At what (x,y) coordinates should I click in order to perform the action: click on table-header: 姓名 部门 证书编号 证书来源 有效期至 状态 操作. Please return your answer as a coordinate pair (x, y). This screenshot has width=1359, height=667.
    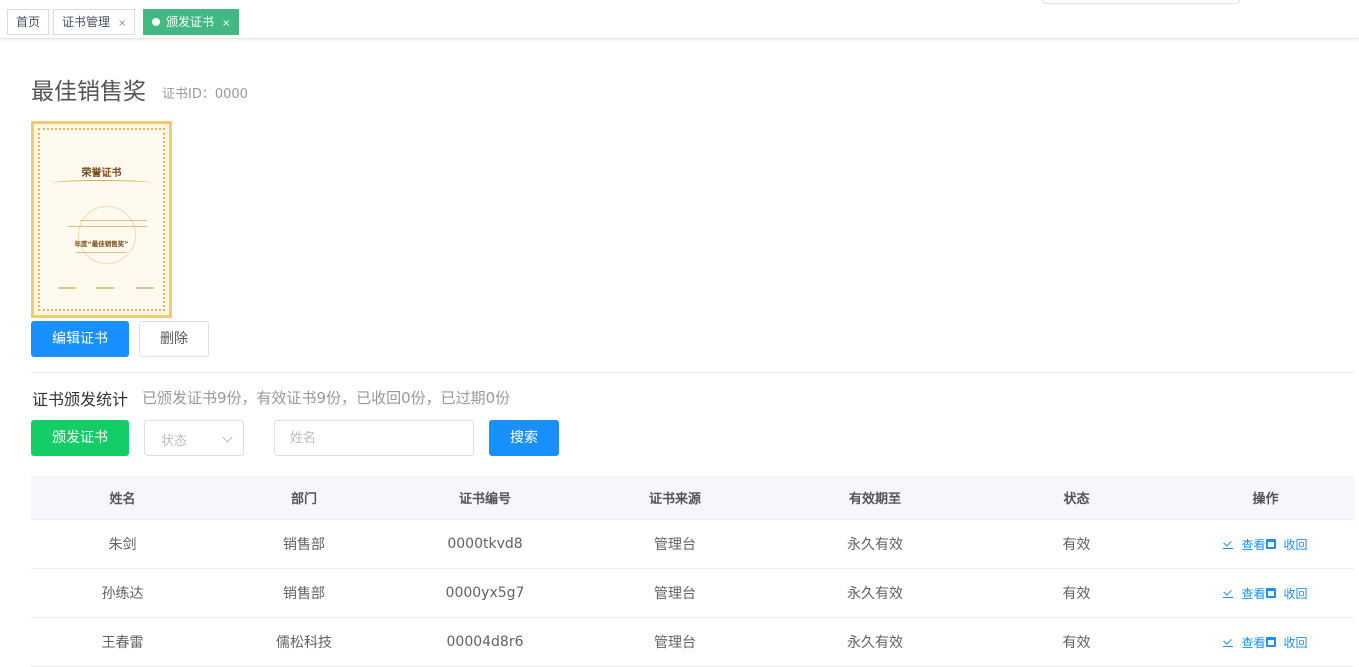
    Looking at the image, I should click on (692, 498).